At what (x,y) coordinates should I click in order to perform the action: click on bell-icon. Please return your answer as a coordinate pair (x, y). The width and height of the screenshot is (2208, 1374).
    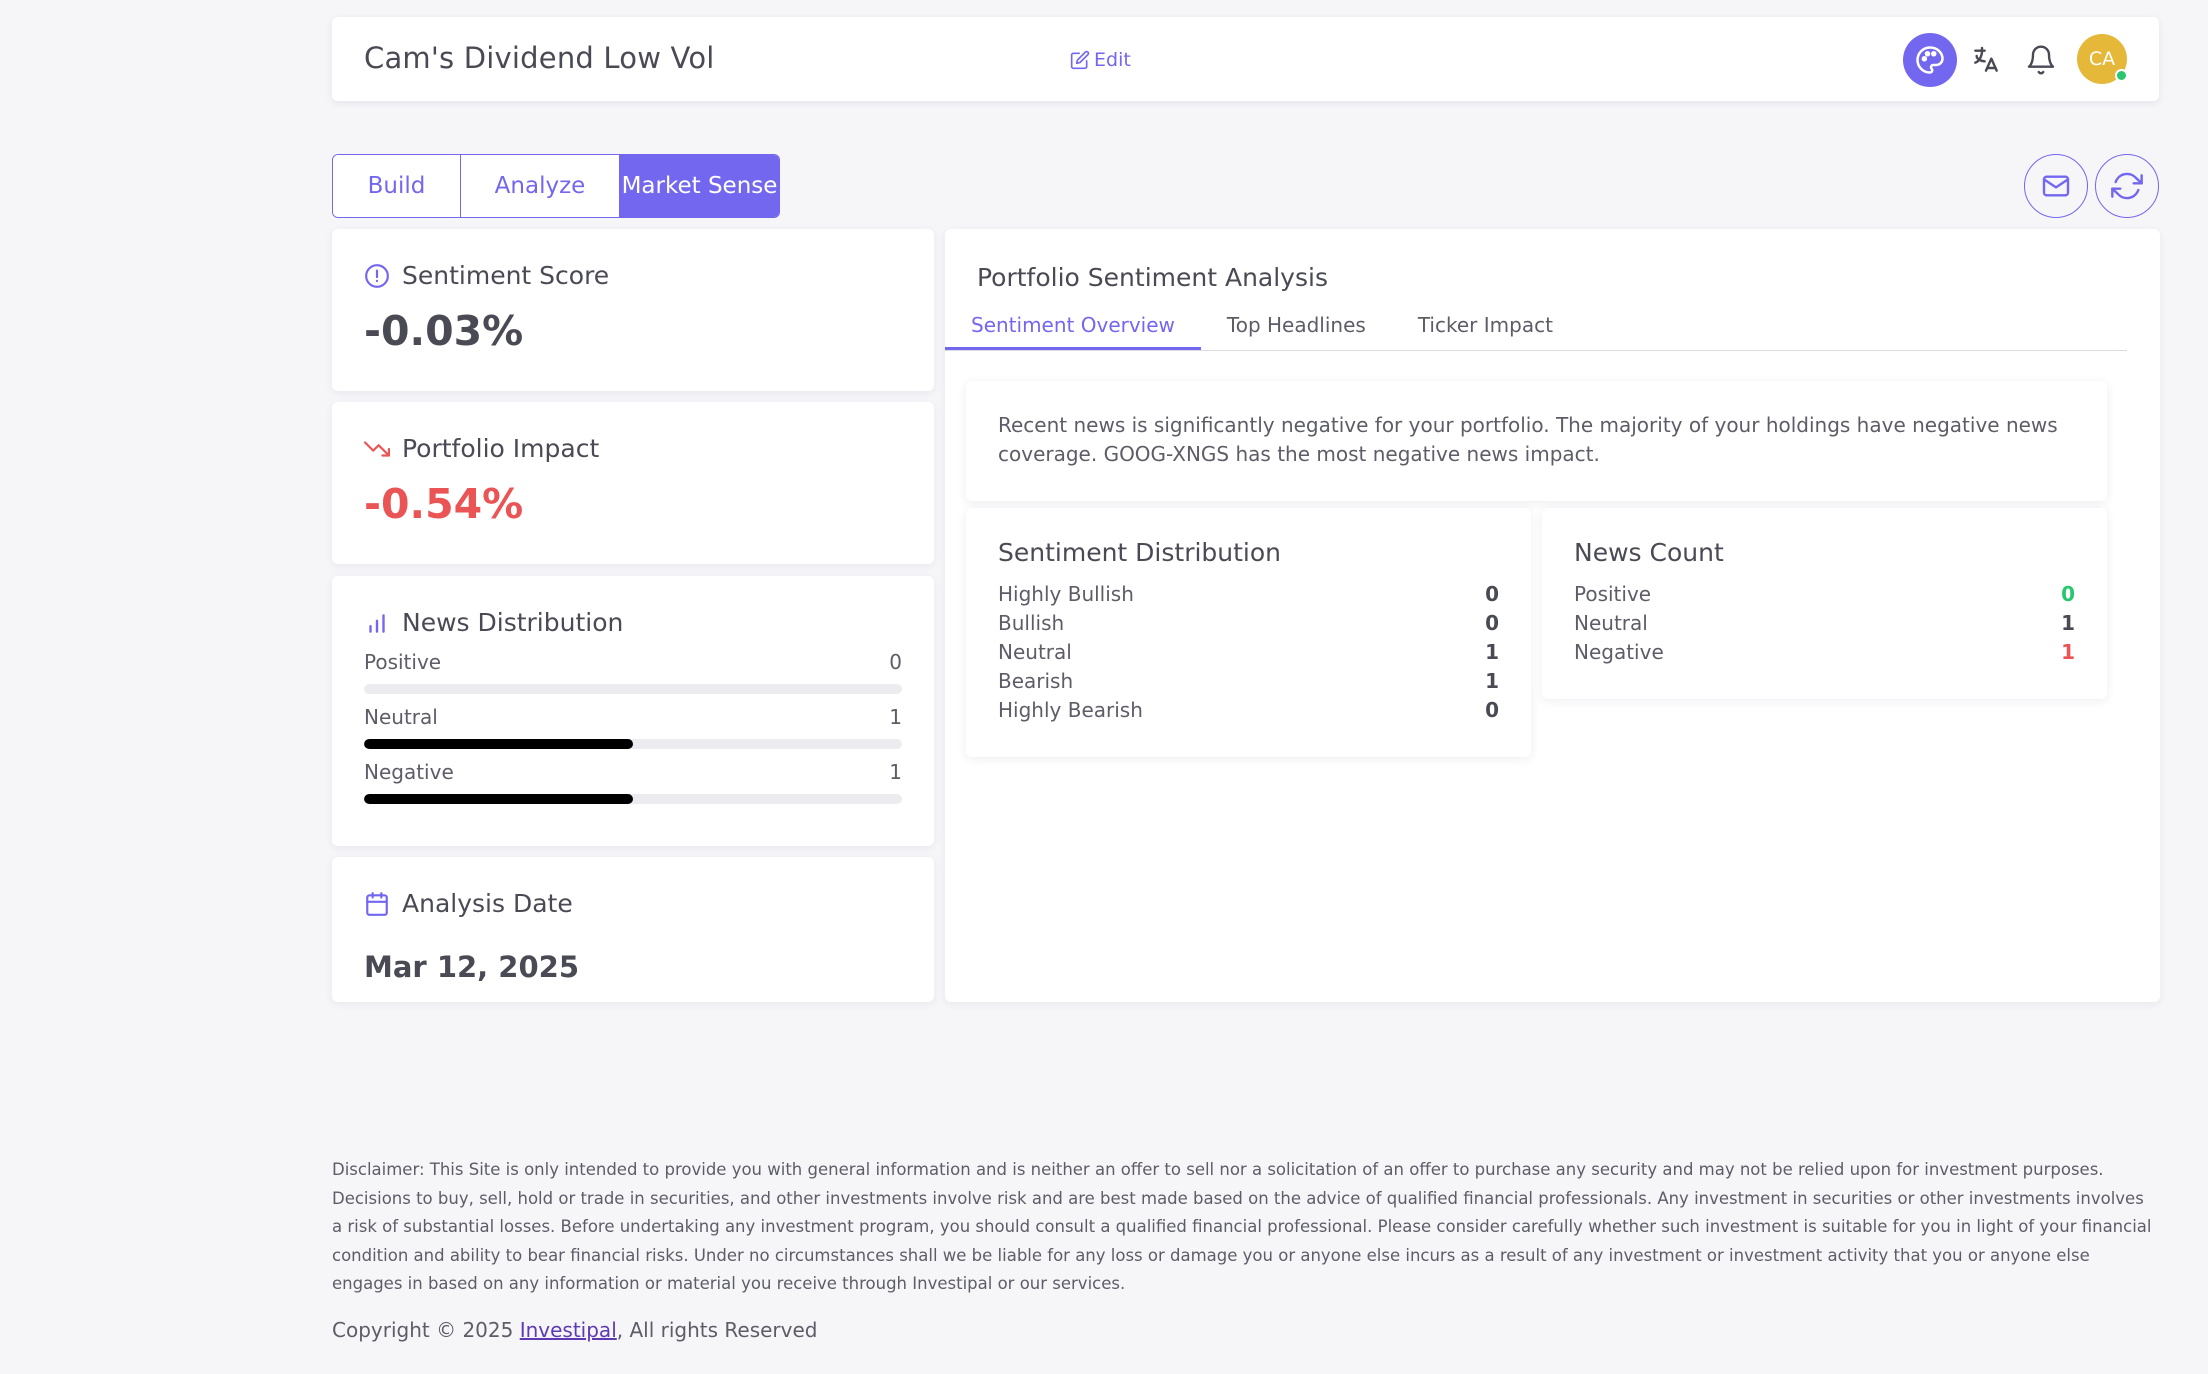
    Looking at the image, I should click on (2041, 60).